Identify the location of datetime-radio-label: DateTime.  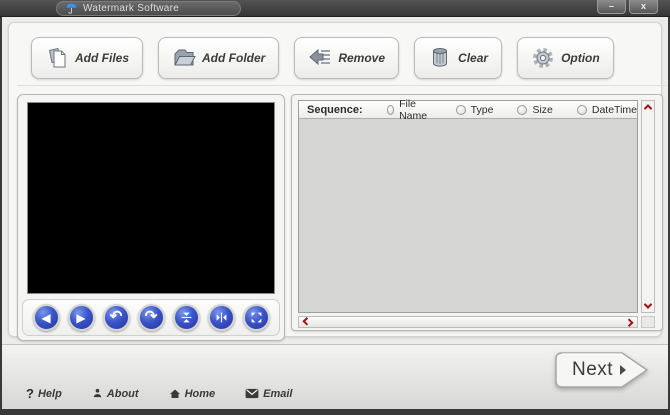
(614, 109).